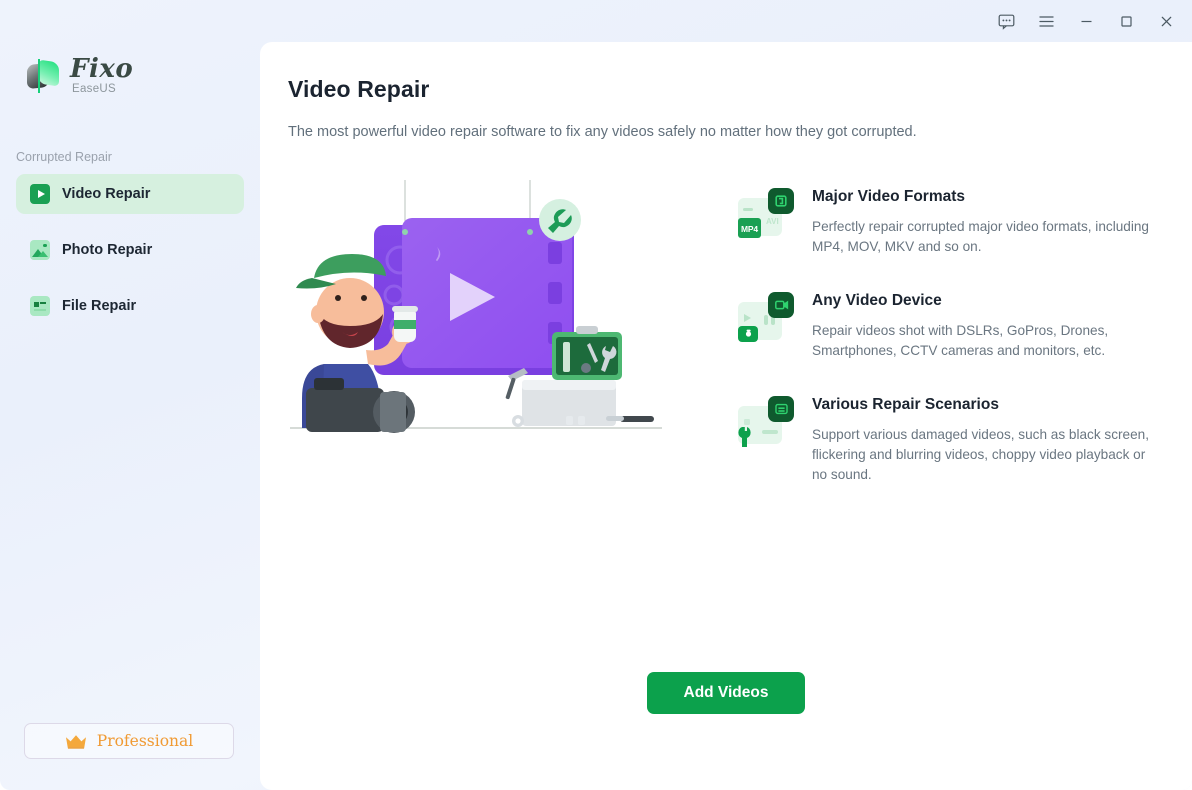 The width and height of the screenshot is (1192, 790). I want to click on feedback-button, so click(1006, 21).